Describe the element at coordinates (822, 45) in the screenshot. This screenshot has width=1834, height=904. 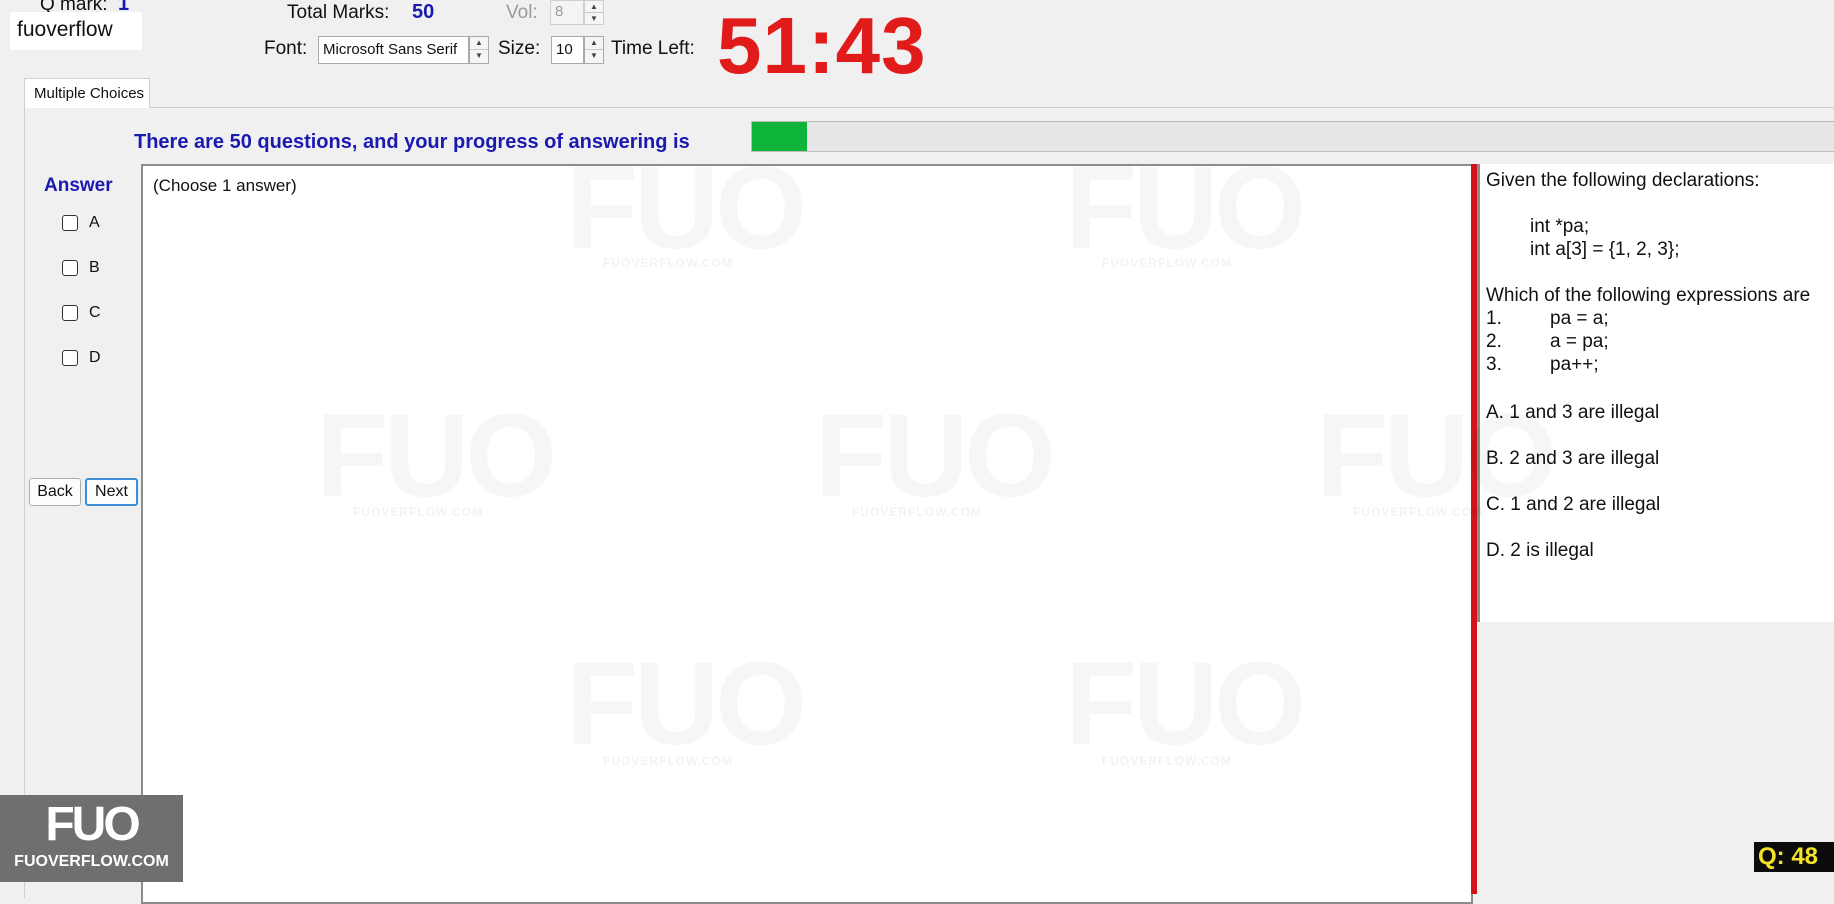
I see `countdown-timer: 51:43` at that location.